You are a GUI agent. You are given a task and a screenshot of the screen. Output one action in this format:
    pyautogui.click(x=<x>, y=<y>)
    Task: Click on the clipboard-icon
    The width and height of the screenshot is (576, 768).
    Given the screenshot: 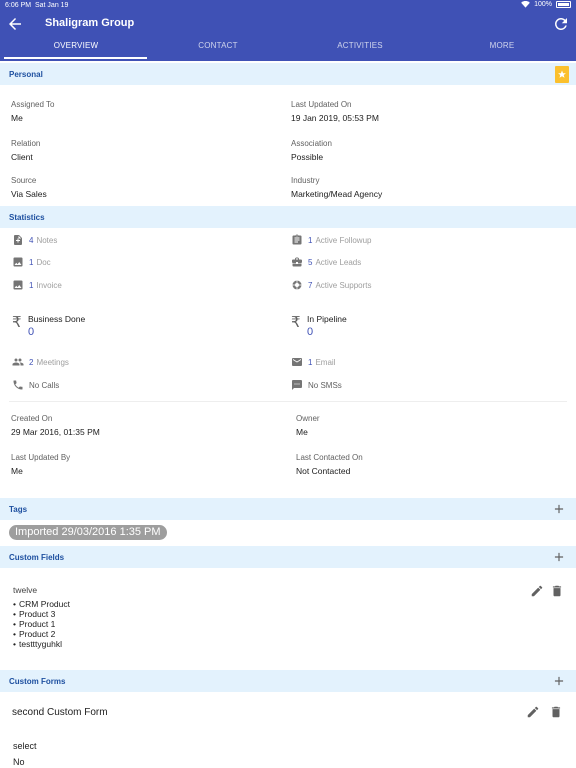 What is the action you would take?
    pyautogui.click(x=297, y=239)
    